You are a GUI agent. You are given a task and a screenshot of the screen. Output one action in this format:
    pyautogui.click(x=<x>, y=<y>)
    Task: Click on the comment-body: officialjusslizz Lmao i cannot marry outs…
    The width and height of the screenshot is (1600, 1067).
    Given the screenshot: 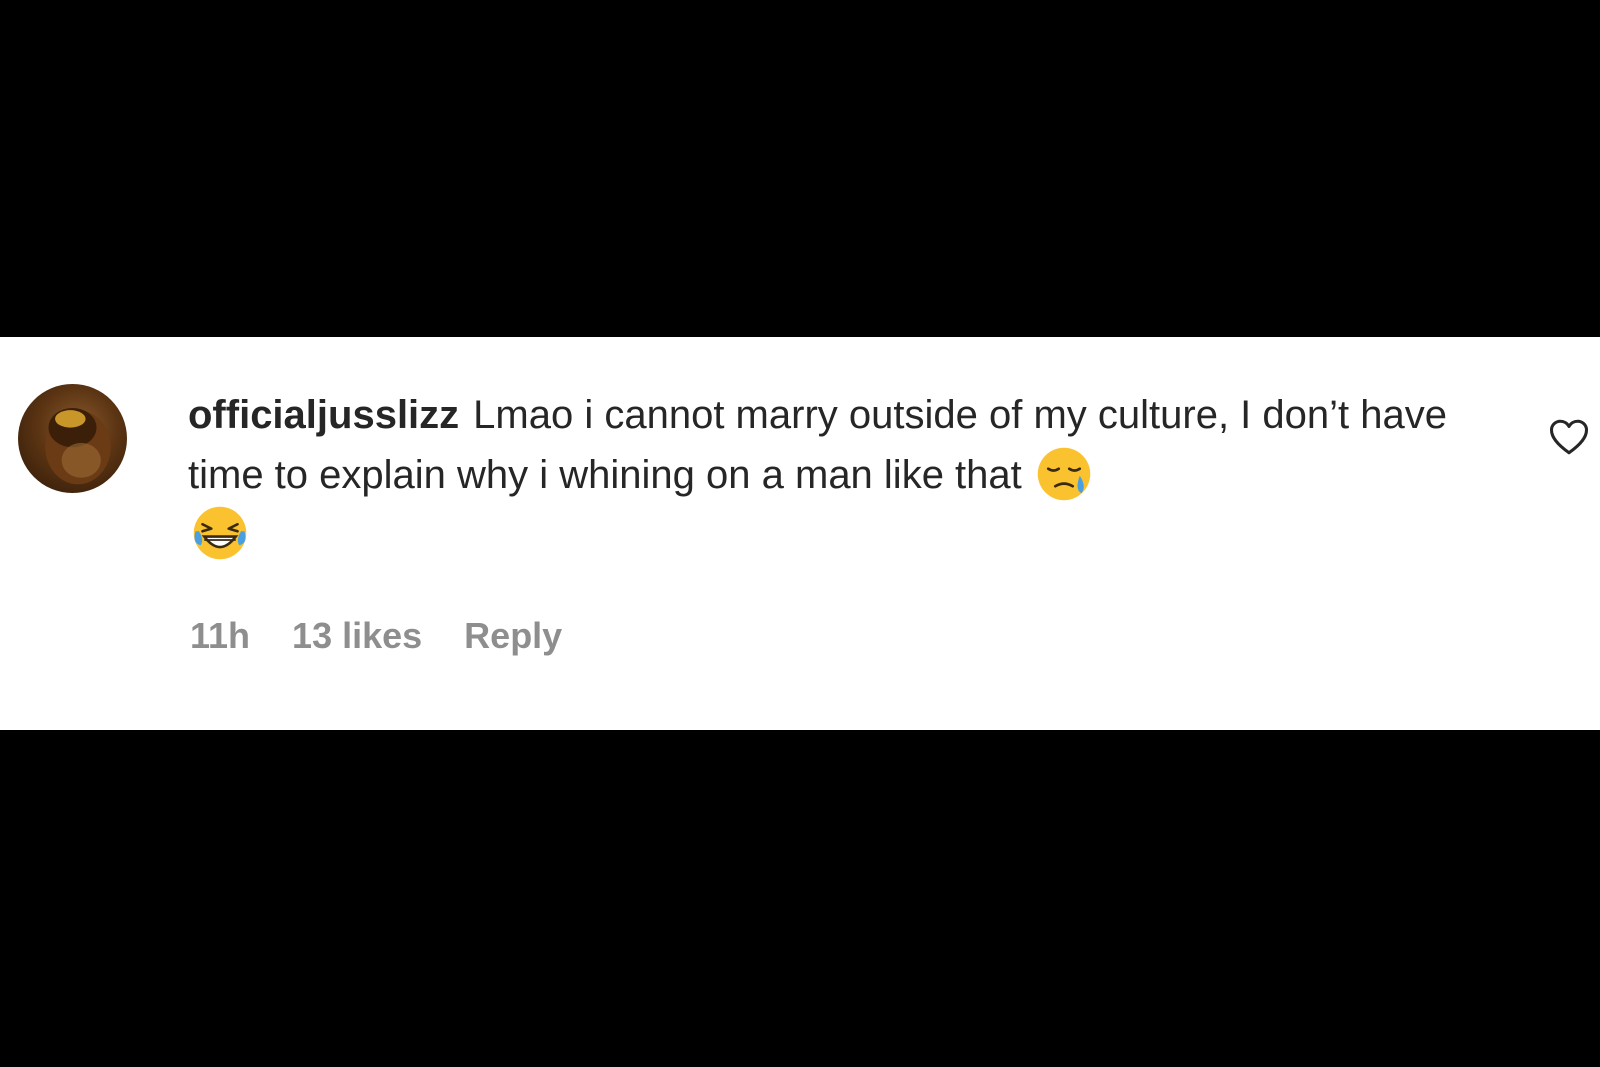 What is the action you would take?
    pyautogui.click(x=838, y=473)
    